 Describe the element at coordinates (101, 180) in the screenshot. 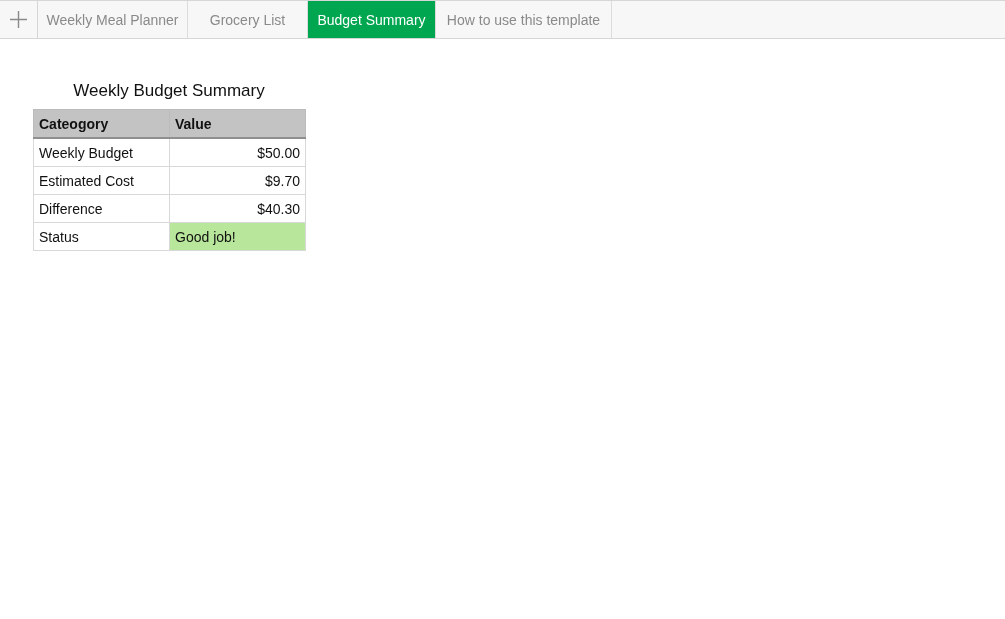

I see `table-cell: Estimated Cost` at that location.